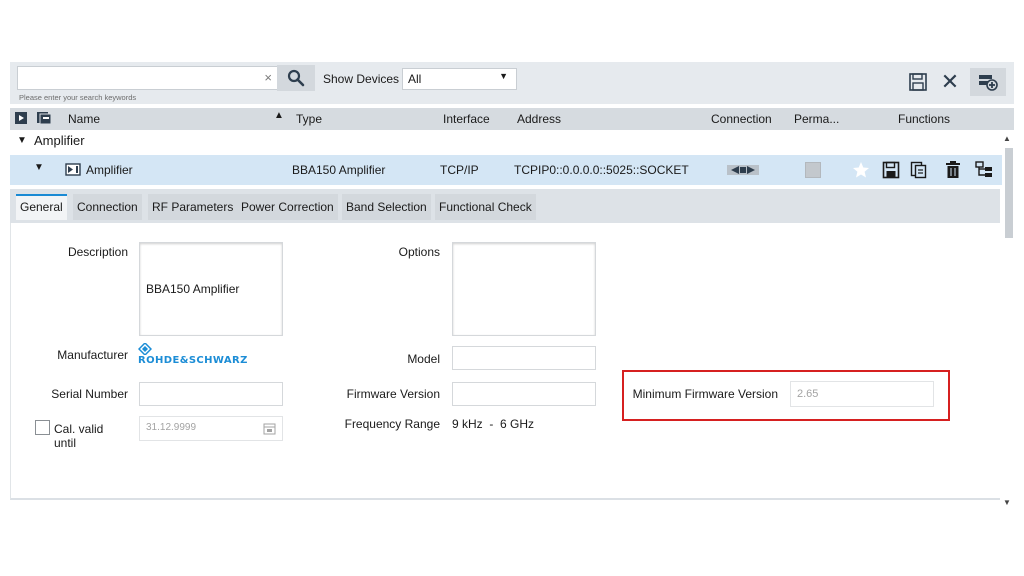 The image size is (1024, 576). What do you see at coordinates (485, 207) in the screenshot?
I see `tab-functional-check: Functional Check` at bounding box center [485, 207].